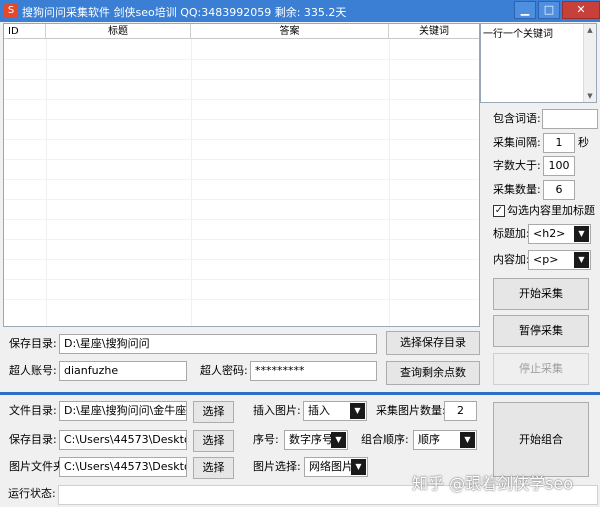 This screenshot has height=507, width=600. What do you see at coordinates (517, 142) in the screenshot?
I see `interval-label: 采集间隔:` at bounding box center [517, 142].